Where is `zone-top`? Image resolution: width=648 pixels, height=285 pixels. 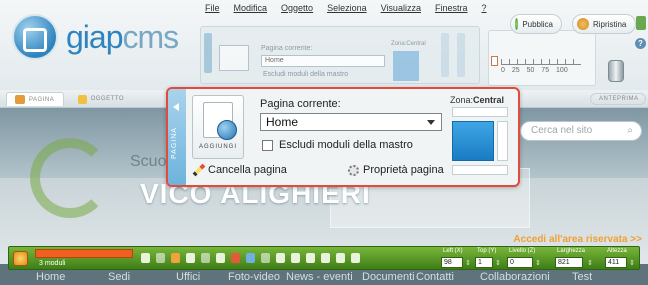 zone-top is located at coordinates (480, 112).